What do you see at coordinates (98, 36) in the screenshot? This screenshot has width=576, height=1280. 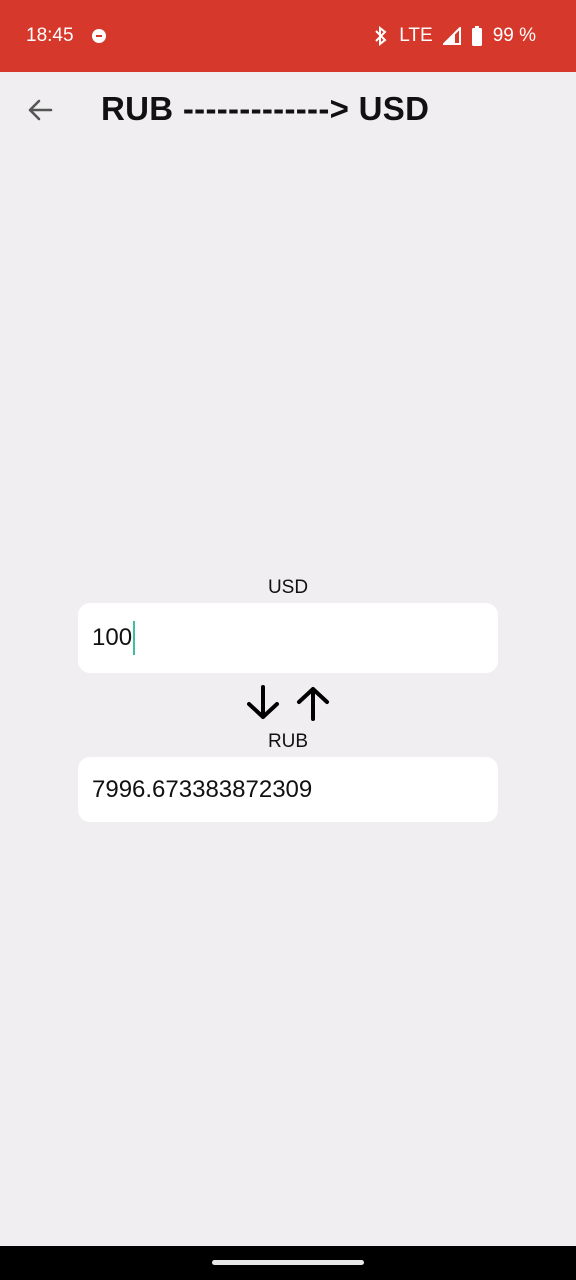 I see `notification-icon` at bounding box center [98, 36].